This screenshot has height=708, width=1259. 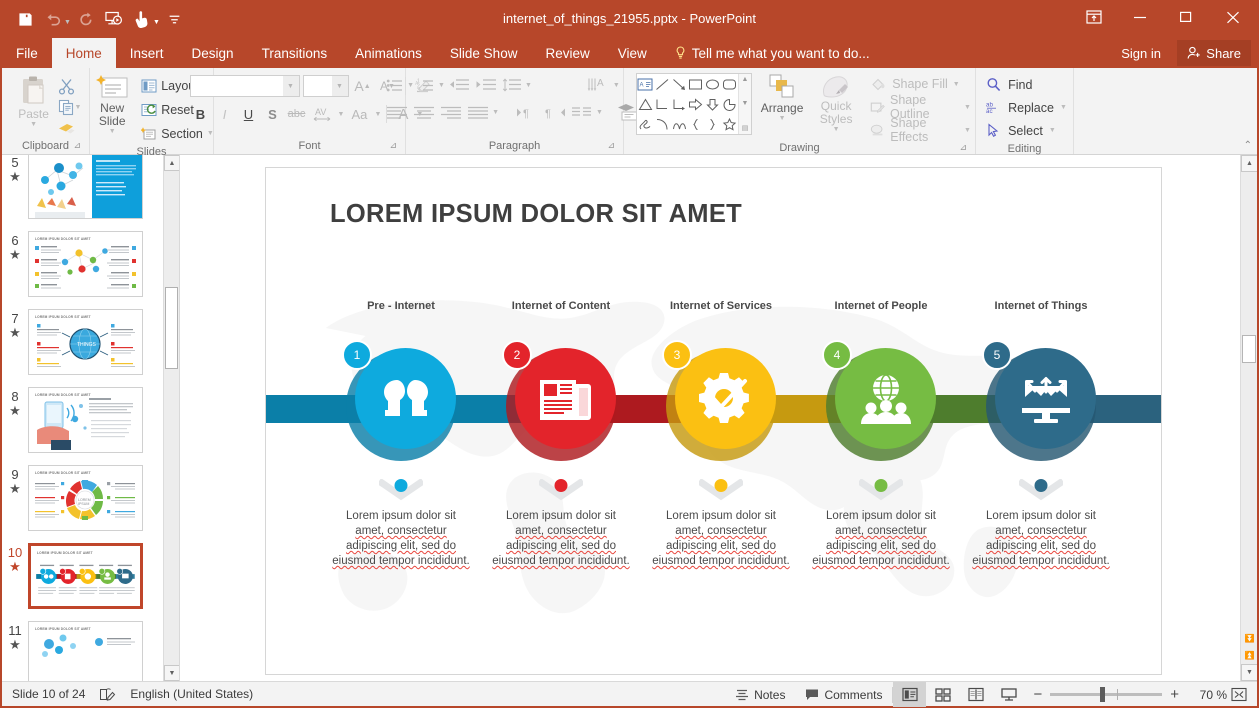 What do you see at coordinates (34, 100) in the screenshot?
I see `paste-button: Paste ▼` at bounding box center [34, 100].